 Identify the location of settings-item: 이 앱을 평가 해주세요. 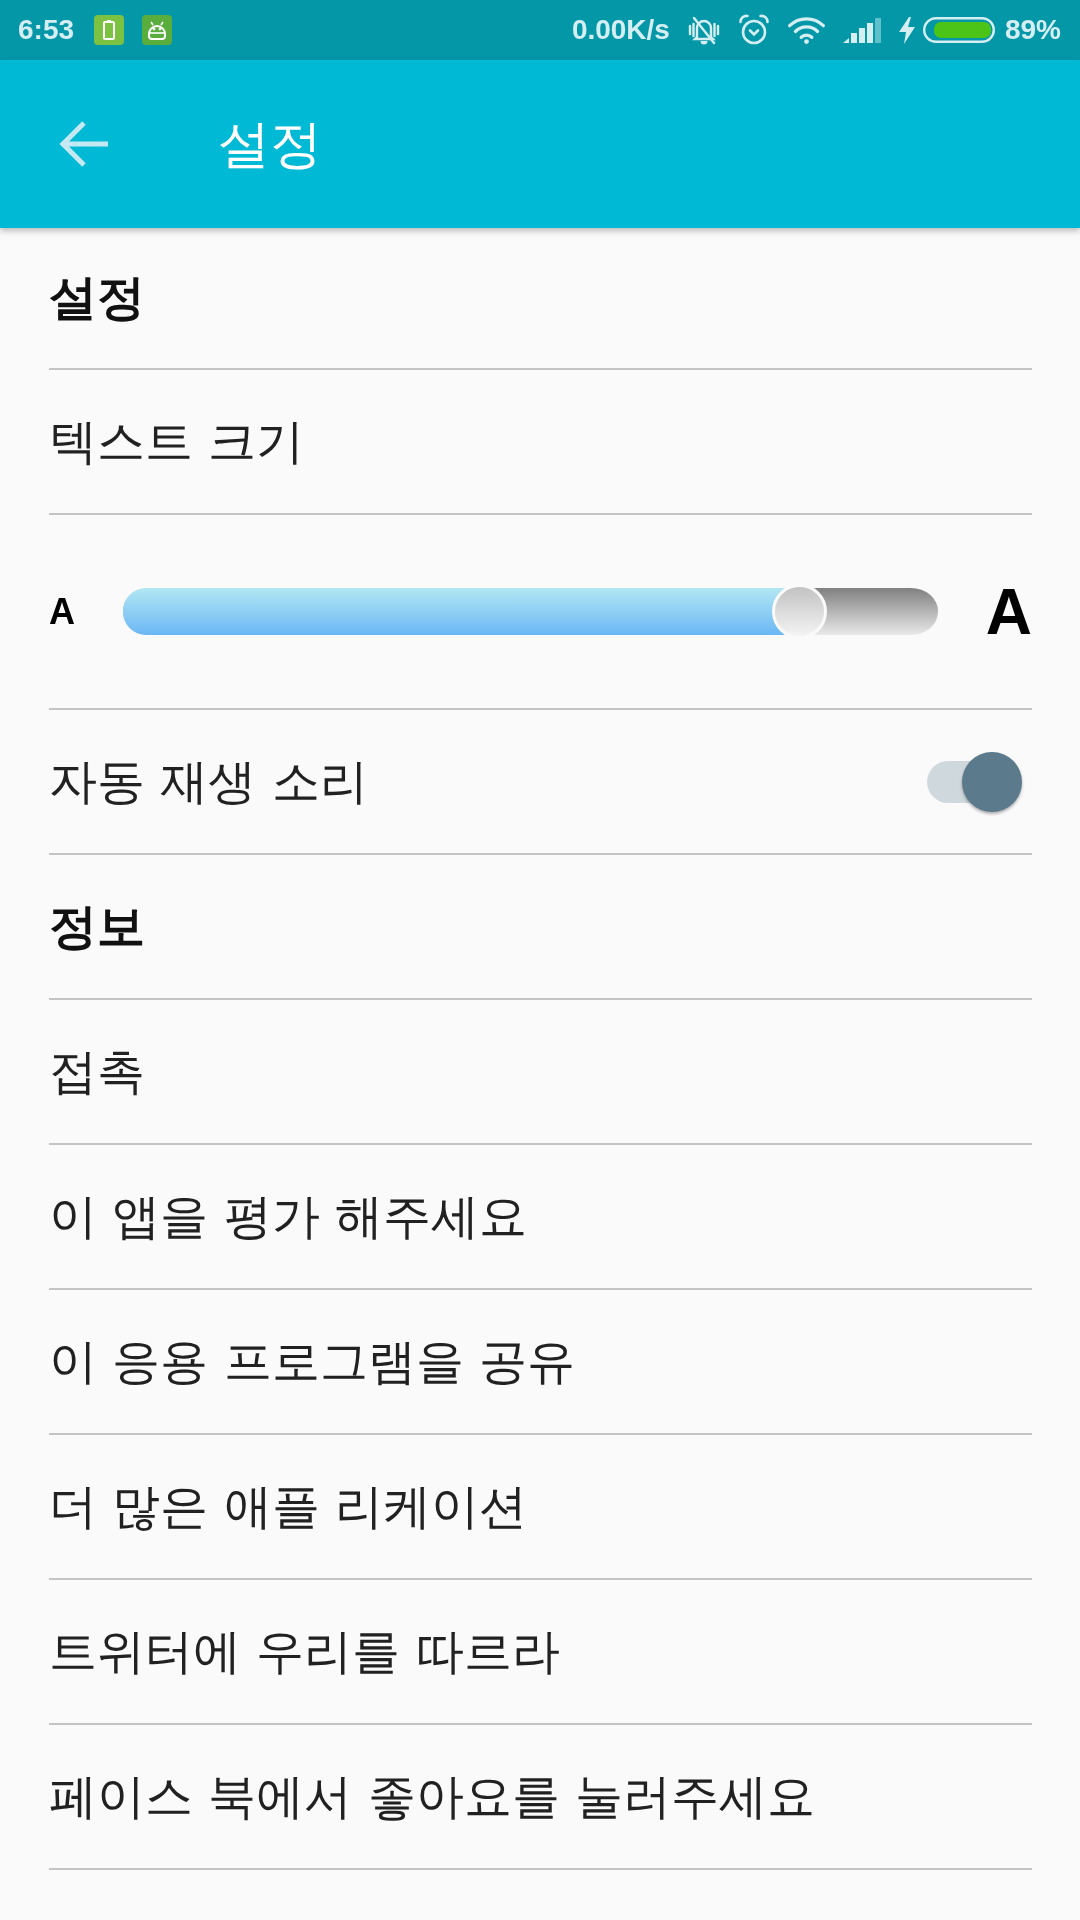
(288, 1216).